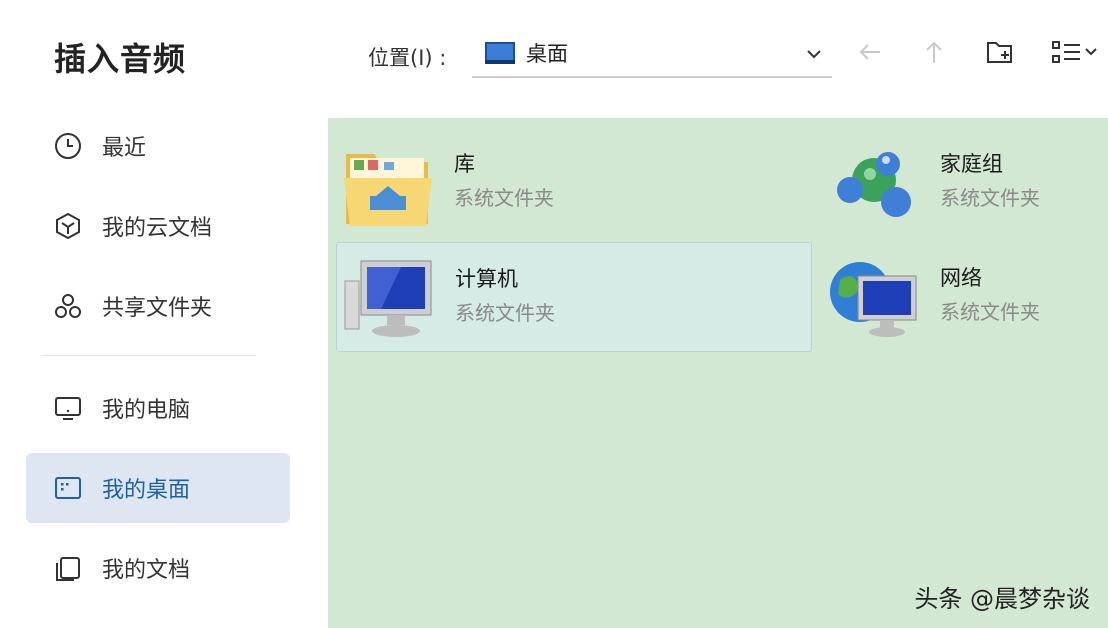 The height and width of the screenshot is (628, 1108). I want to click on sidebar-item-shared-folders: 共享文件夹, so click(158, 306).